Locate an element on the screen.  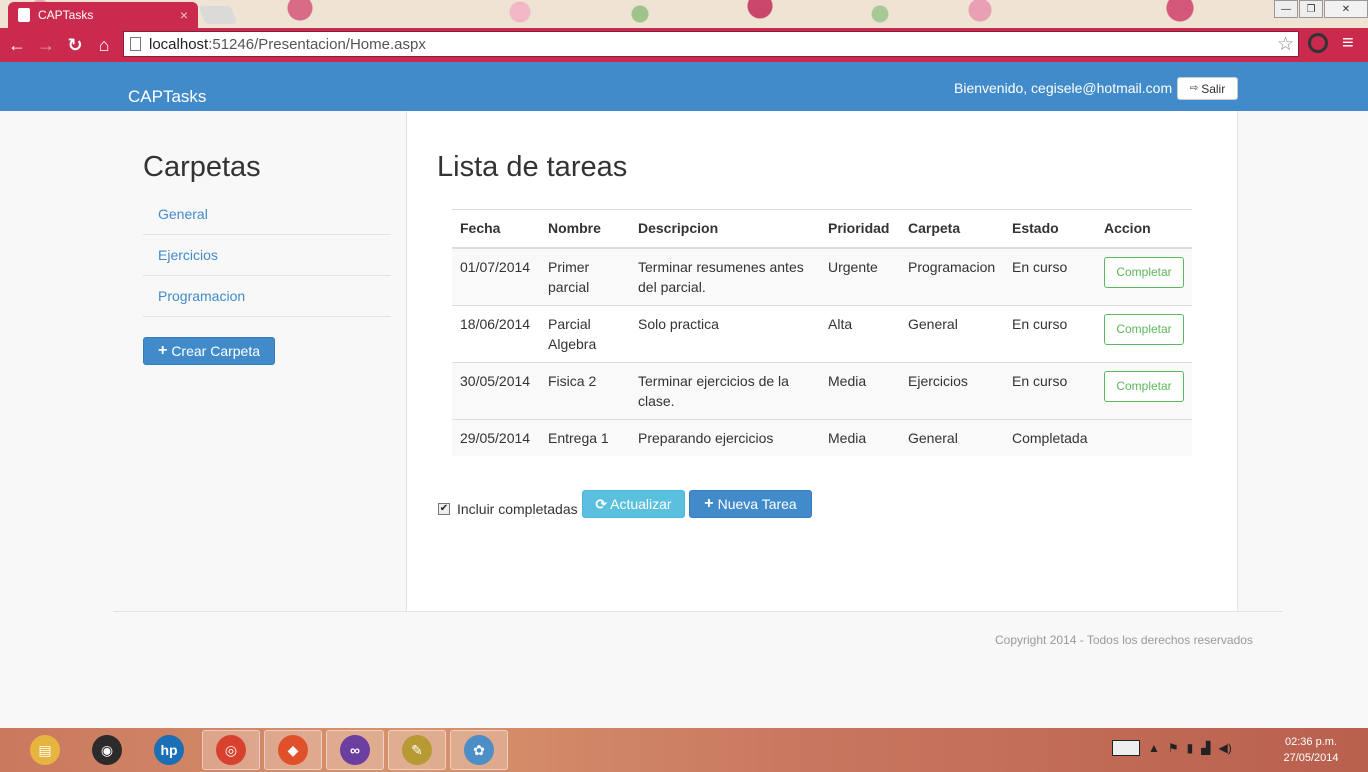
flag-icon: ⚑ is located at coordinates (1173, 748).